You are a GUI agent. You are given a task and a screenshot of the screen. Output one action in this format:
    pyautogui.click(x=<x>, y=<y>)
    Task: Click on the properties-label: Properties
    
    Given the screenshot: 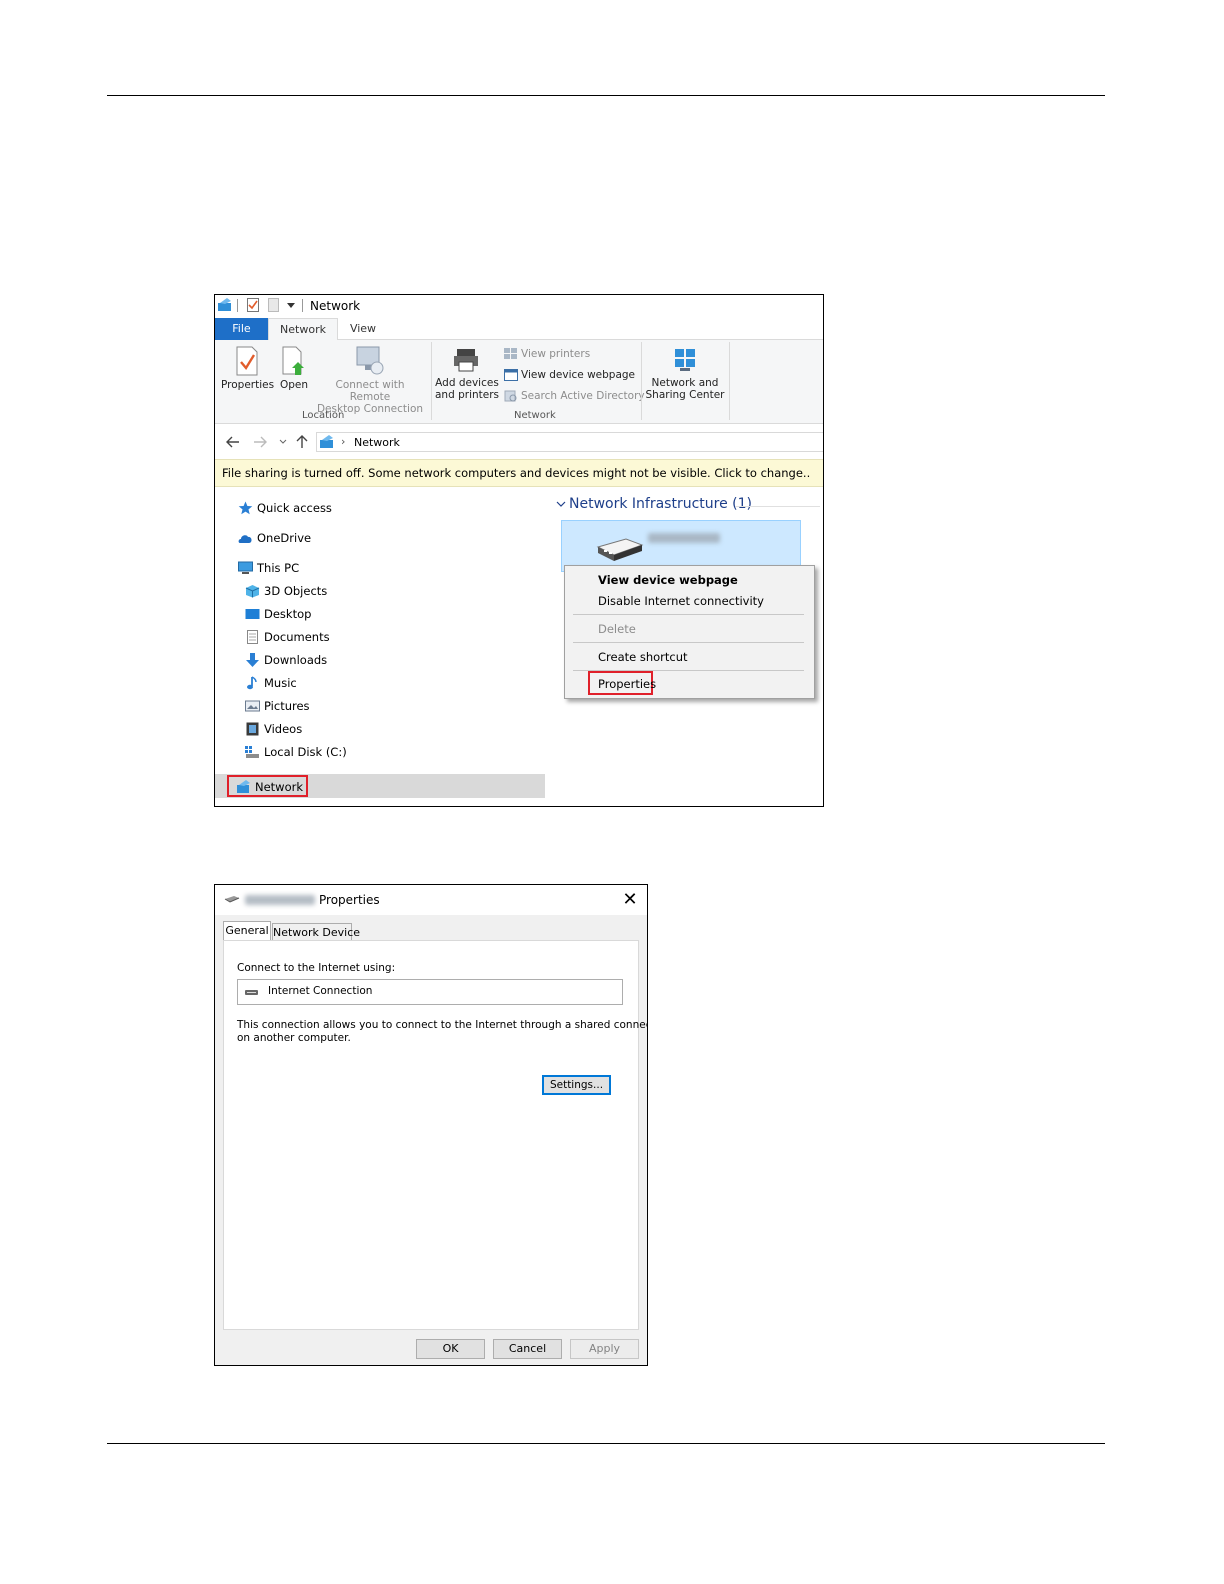 What is the action you would take?
    pyautogui.click(x=248, y=385)
    